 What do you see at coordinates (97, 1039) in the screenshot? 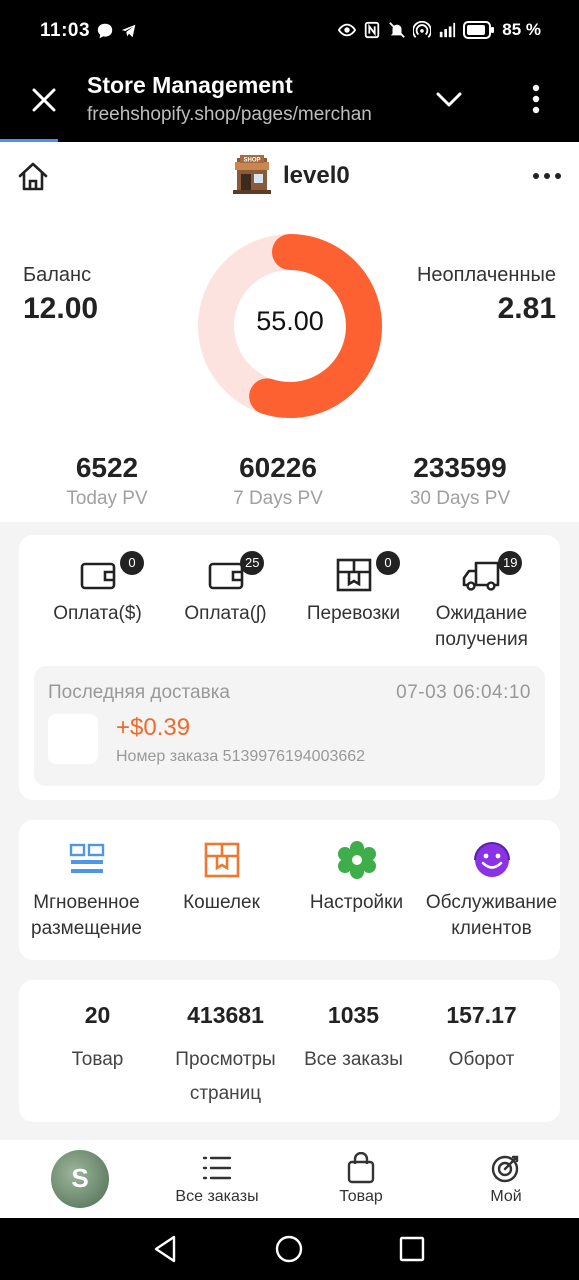
I see `stat-products: 20 Товар` at bounding box center [97, 1039].